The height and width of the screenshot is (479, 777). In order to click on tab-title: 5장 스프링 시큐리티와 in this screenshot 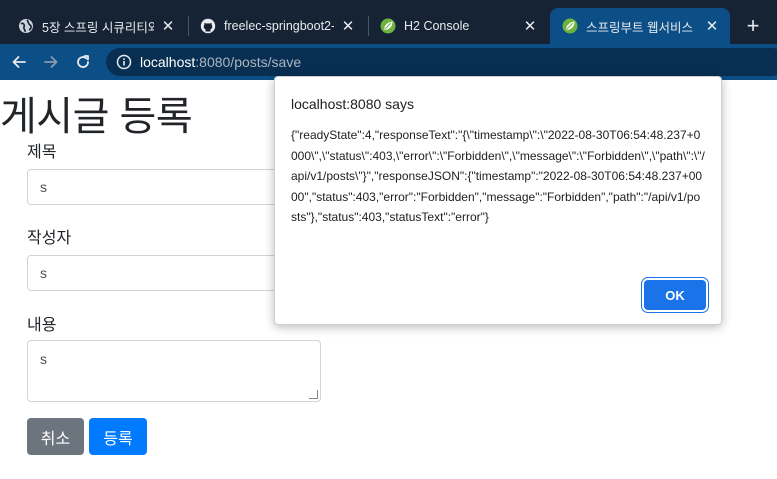, I will do `click(98, 27)`.